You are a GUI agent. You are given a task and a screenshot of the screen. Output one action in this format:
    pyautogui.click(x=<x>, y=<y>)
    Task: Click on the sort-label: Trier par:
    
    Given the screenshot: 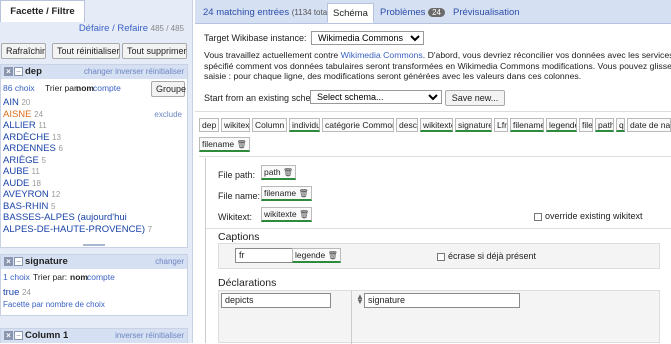 What is the action you would take?
    pyautogui.click(x=50, y=277)
    